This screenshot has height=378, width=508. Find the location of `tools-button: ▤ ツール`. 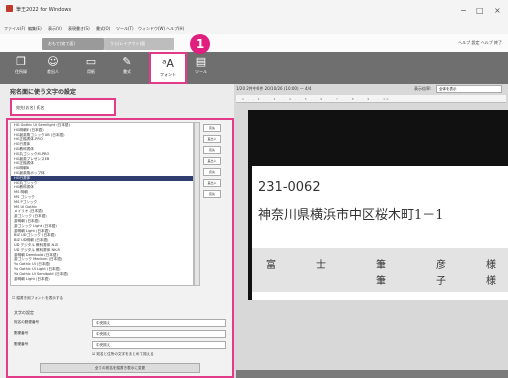

tools-button: ▤ ツール is located at coordinates (201, 68).